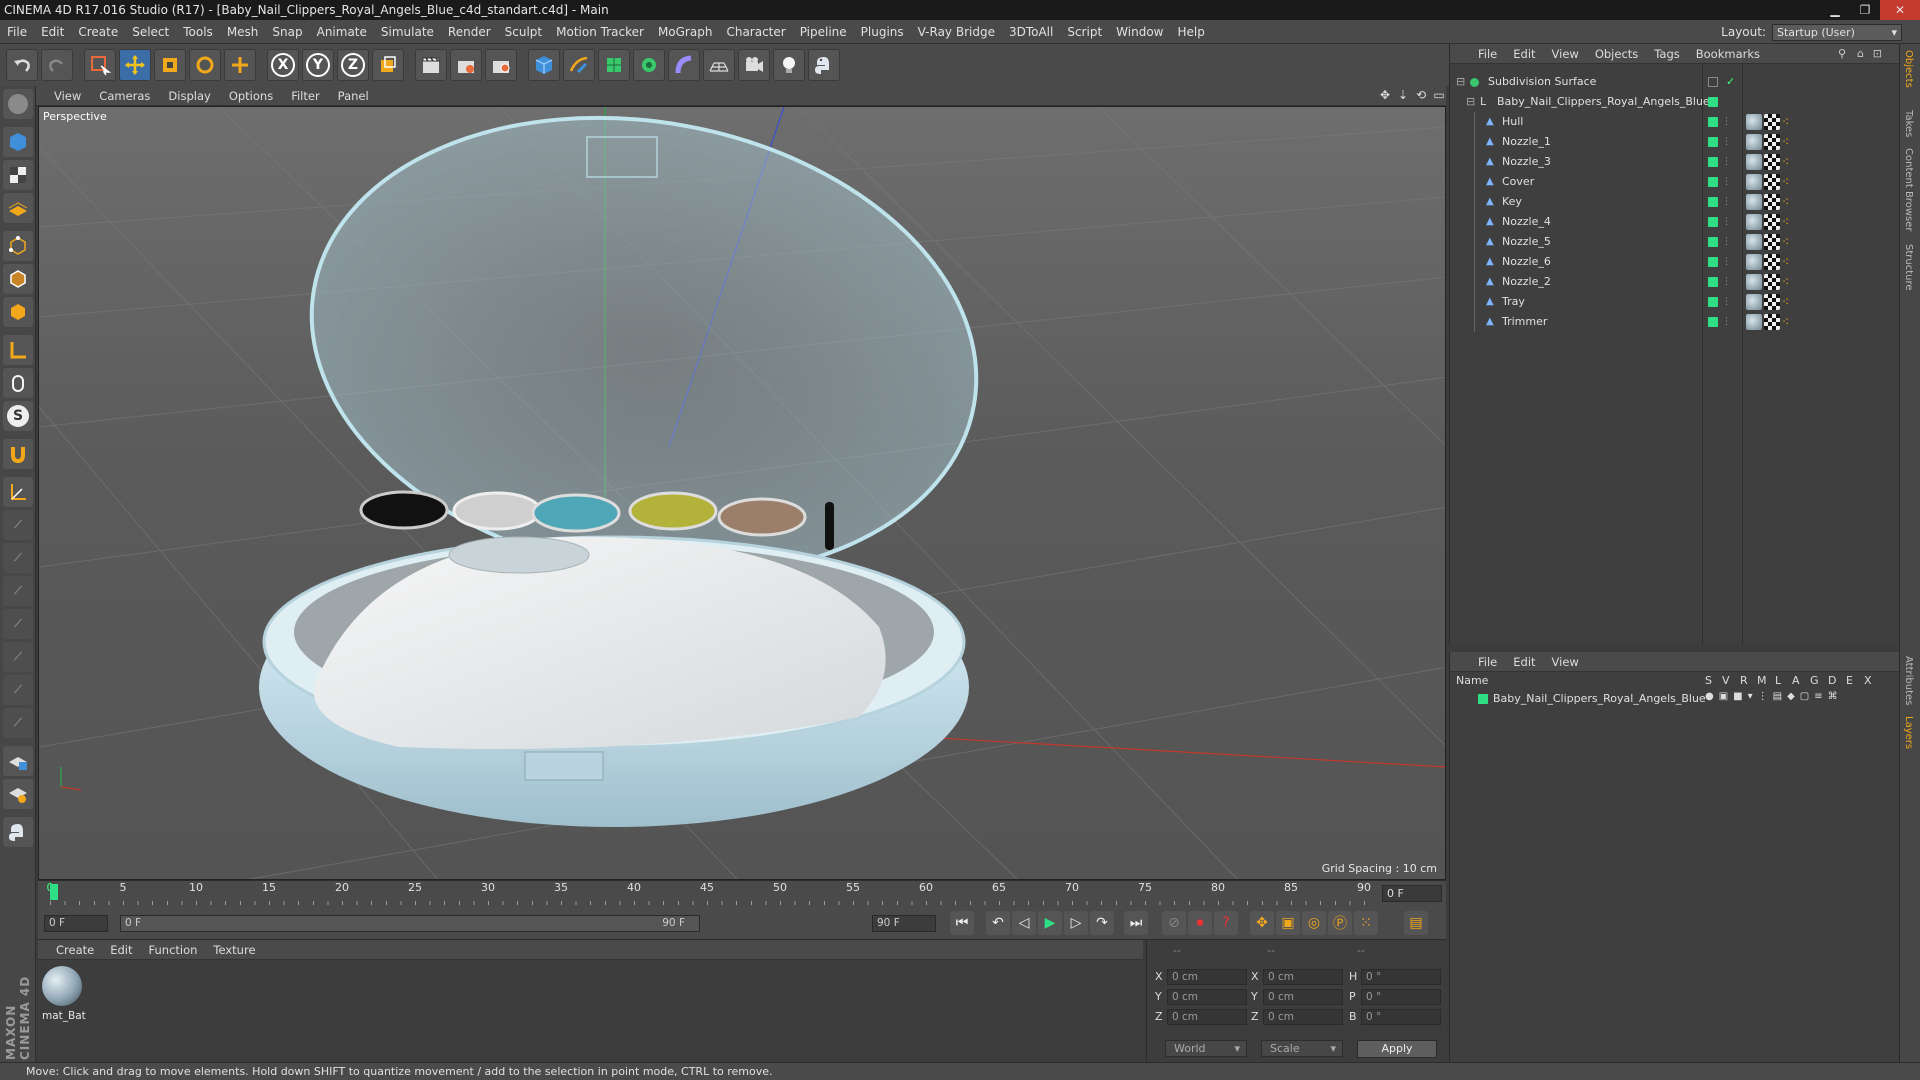 The width and height of the screenshot is (1920, 1080). I want to click on tab-takes: Takes, so click(1908, 123).